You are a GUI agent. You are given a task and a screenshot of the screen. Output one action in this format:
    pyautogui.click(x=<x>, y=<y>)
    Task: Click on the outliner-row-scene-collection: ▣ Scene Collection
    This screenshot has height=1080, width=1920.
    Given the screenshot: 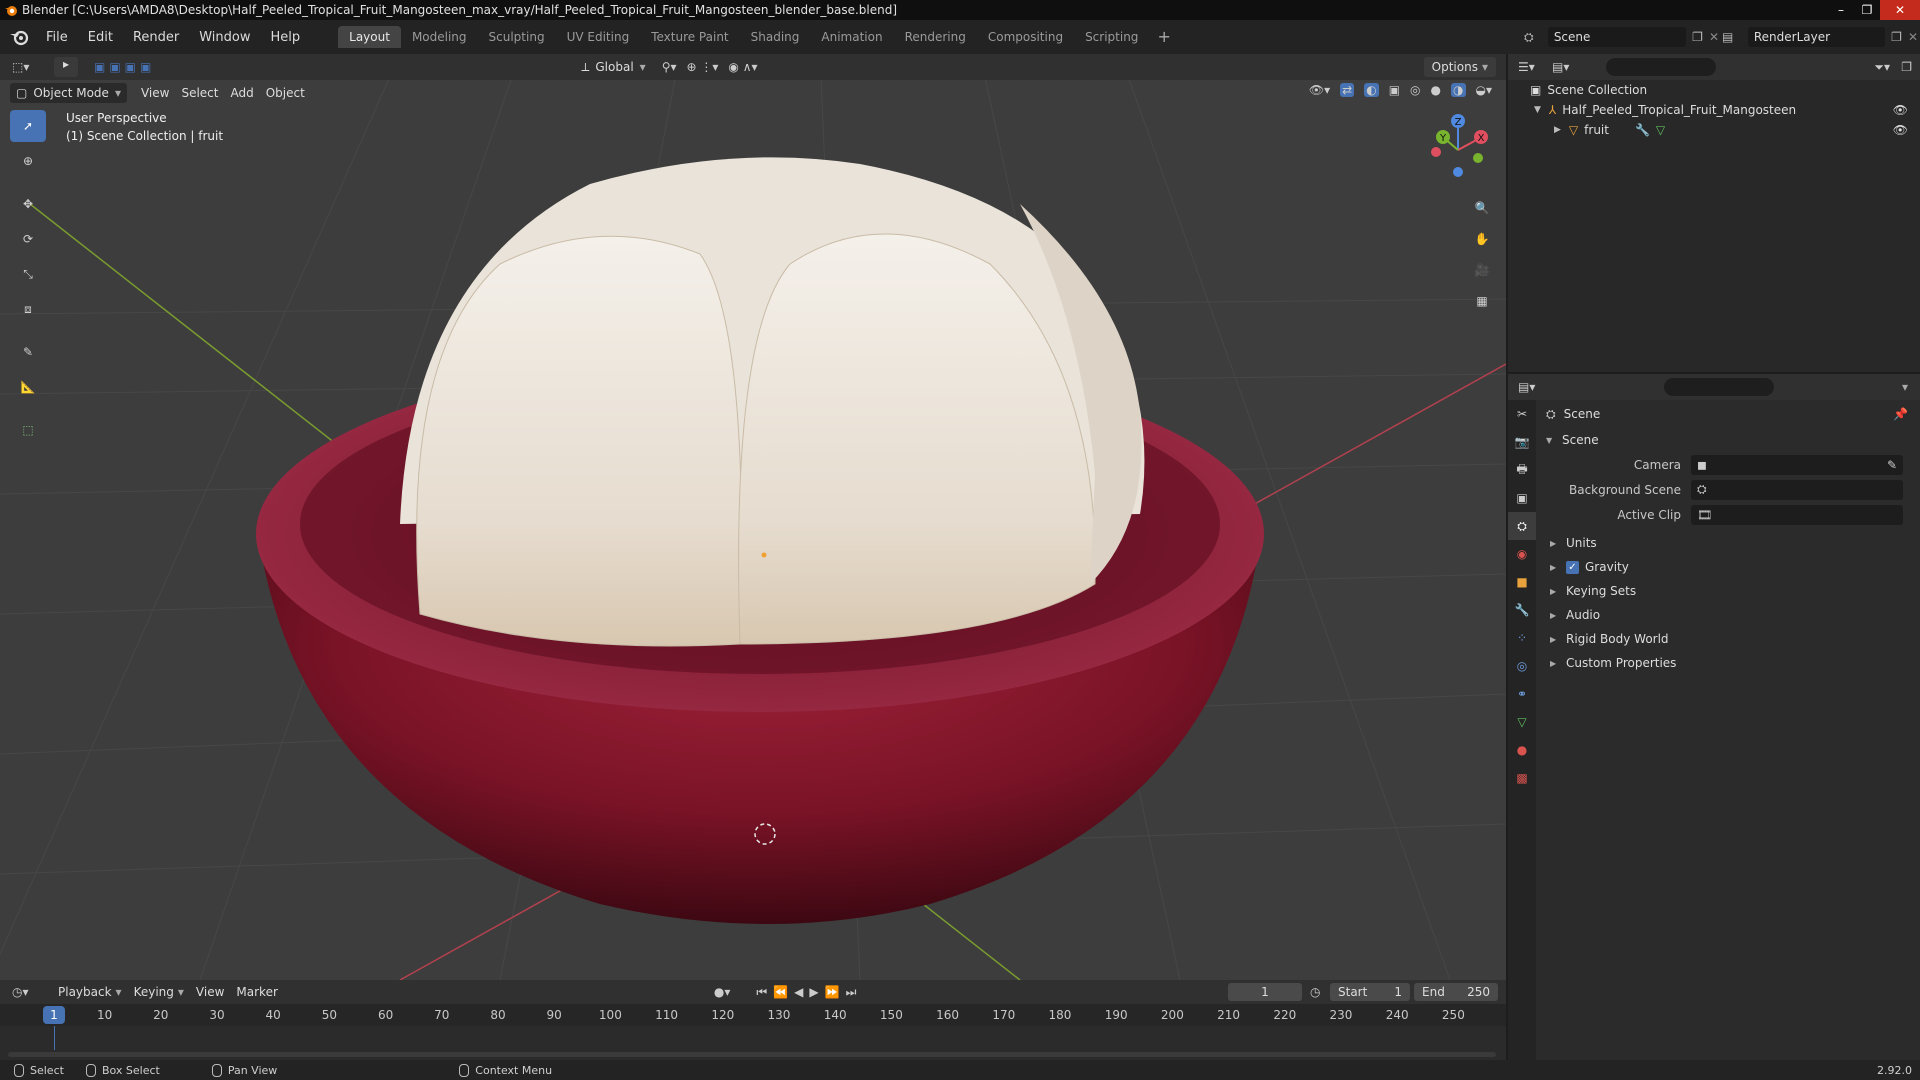 What is the action you would take?
    pyautogui.click(x=1714, y=90)
    